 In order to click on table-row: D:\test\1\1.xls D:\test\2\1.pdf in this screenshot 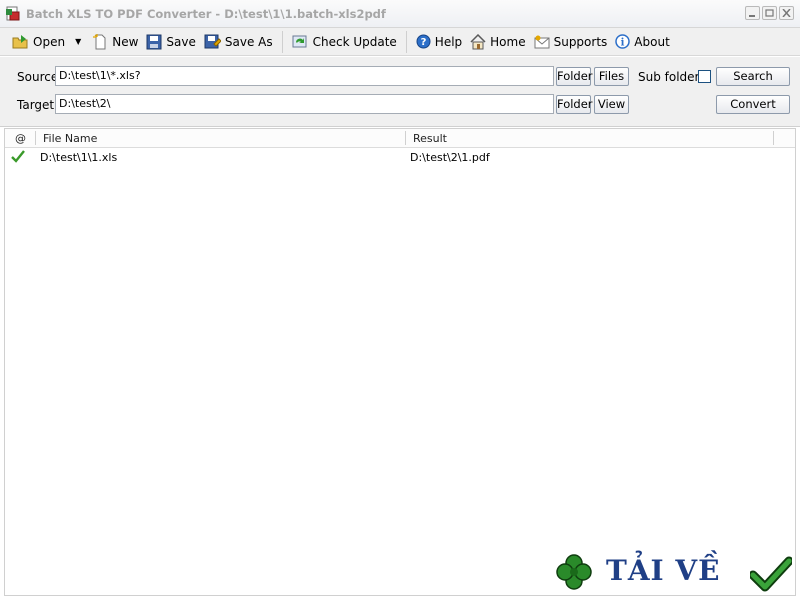, I will do `click(400, 157)`.